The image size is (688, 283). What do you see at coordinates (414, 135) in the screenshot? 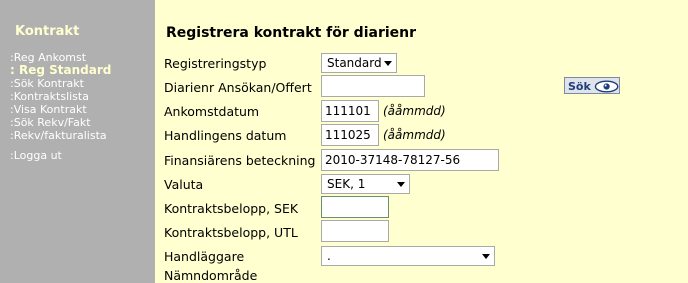
I see `handlingens-datum-hint: (ååmmdd)` at bounding box center [414, 135].